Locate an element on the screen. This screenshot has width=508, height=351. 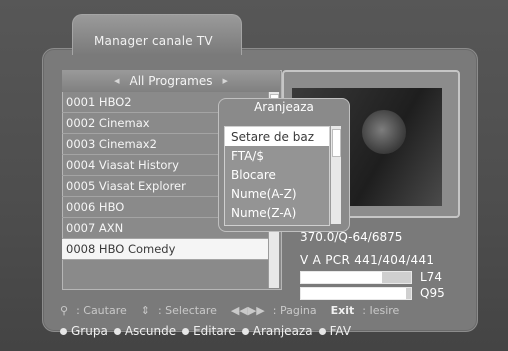
legend-item: Ascunde is located at coordinates (145, 331).